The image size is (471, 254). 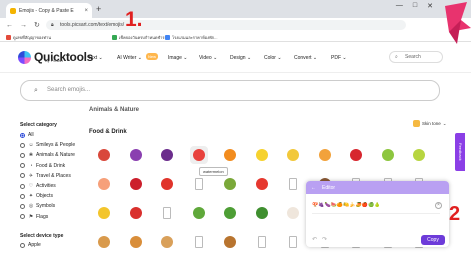 What do you see at coordinates (47, 145) in the screenshot?
I see `category-option: ☺ Smileys & People` at bounding box center [47, 145].